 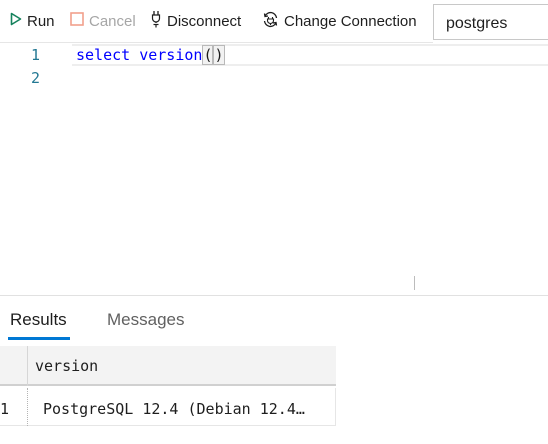 What do you see at coordinates (145, 320) in the screenshot?
I see `tab-messages: Messages` at bounding box center [145, 320].